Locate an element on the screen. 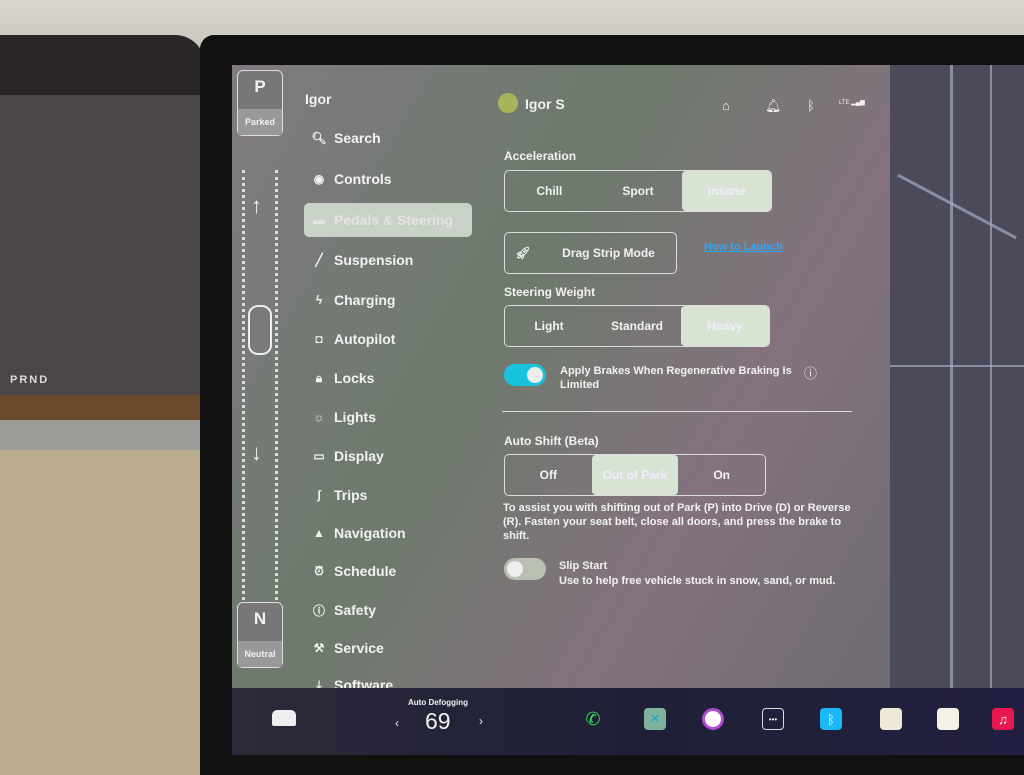 The width and height of the screenshot is (1024, 775). safety-icon: ⓘ is located at coordinates (318, 610).